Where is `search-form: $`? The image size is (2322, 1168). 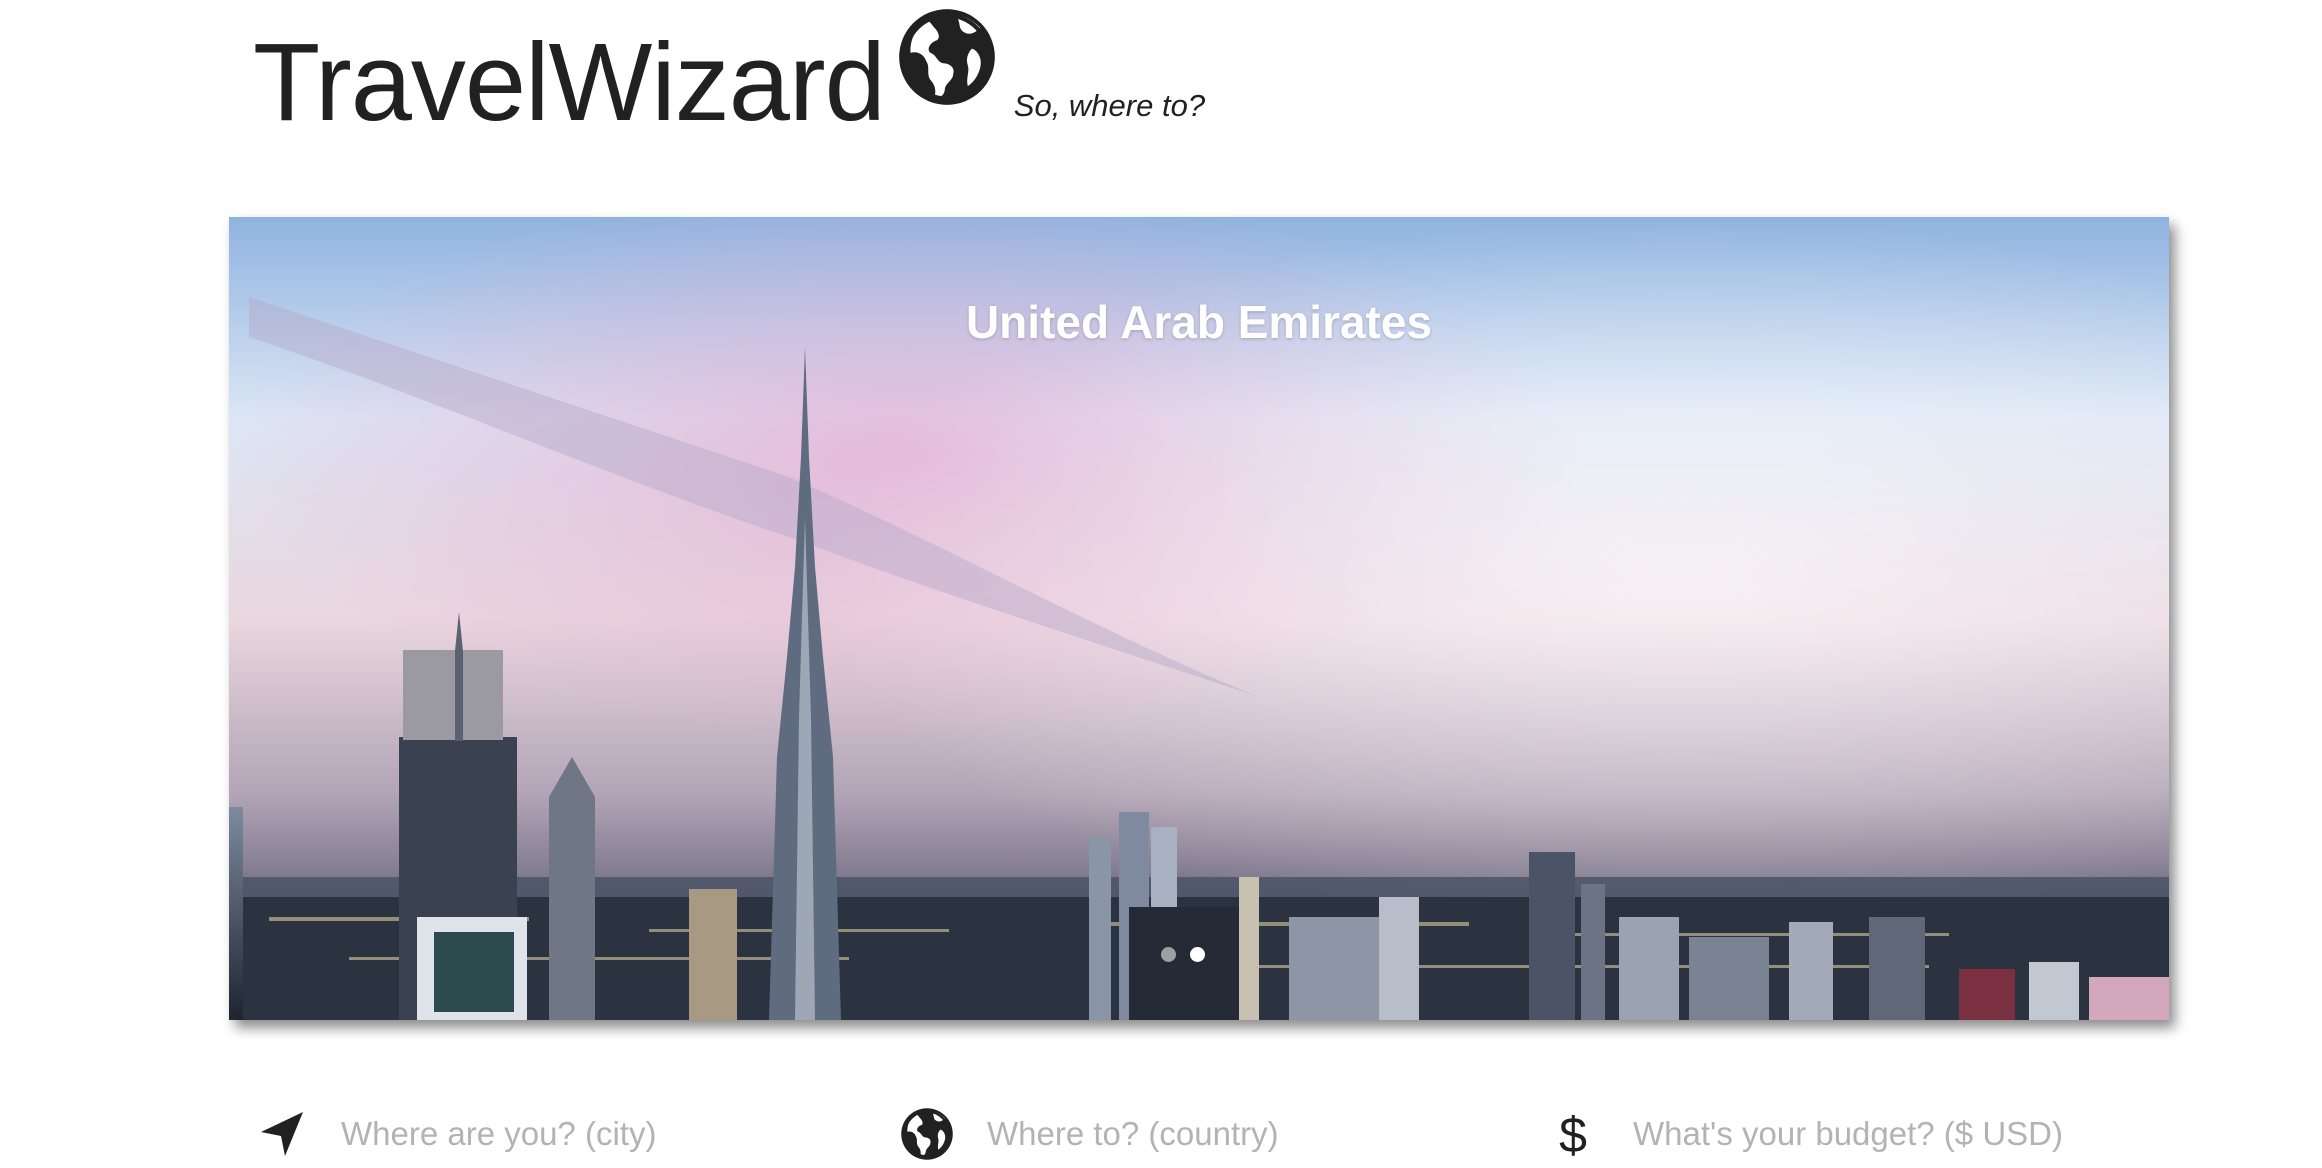
search-form: $ is located at coordinates (1213, 1134).